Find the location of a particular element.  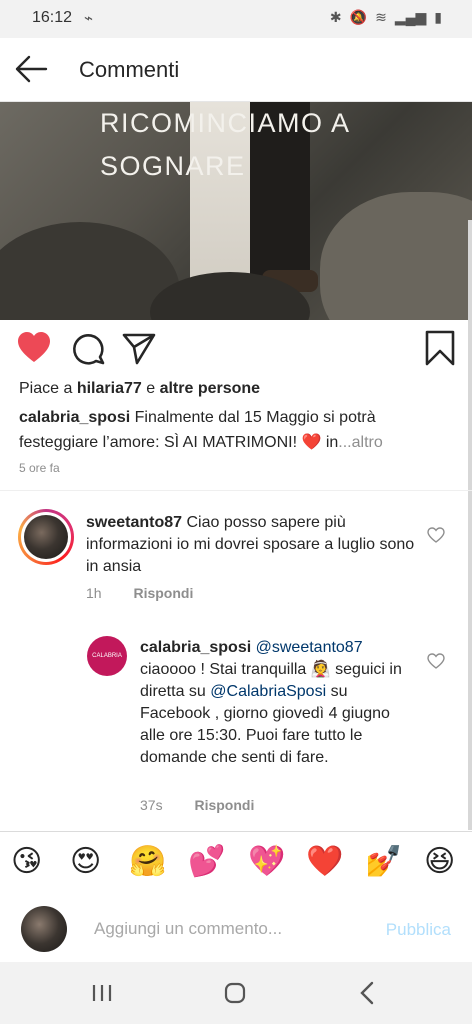

brand-logo-text: CALABRIA SPOSI is located at coordinates (107, 656).